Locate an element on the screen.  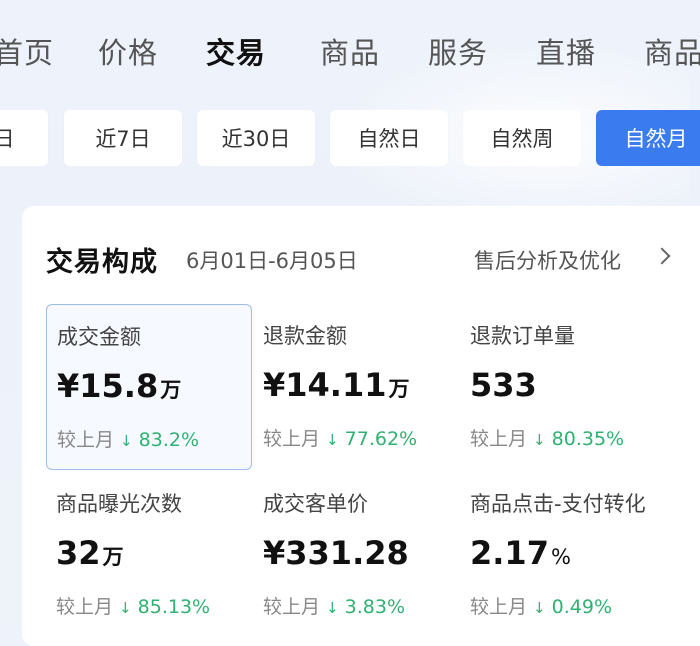
metric-card-gmv: 成交金额 ¥15.8万 较上月 ↓ 83.2% is located at coordinates (149, 387).